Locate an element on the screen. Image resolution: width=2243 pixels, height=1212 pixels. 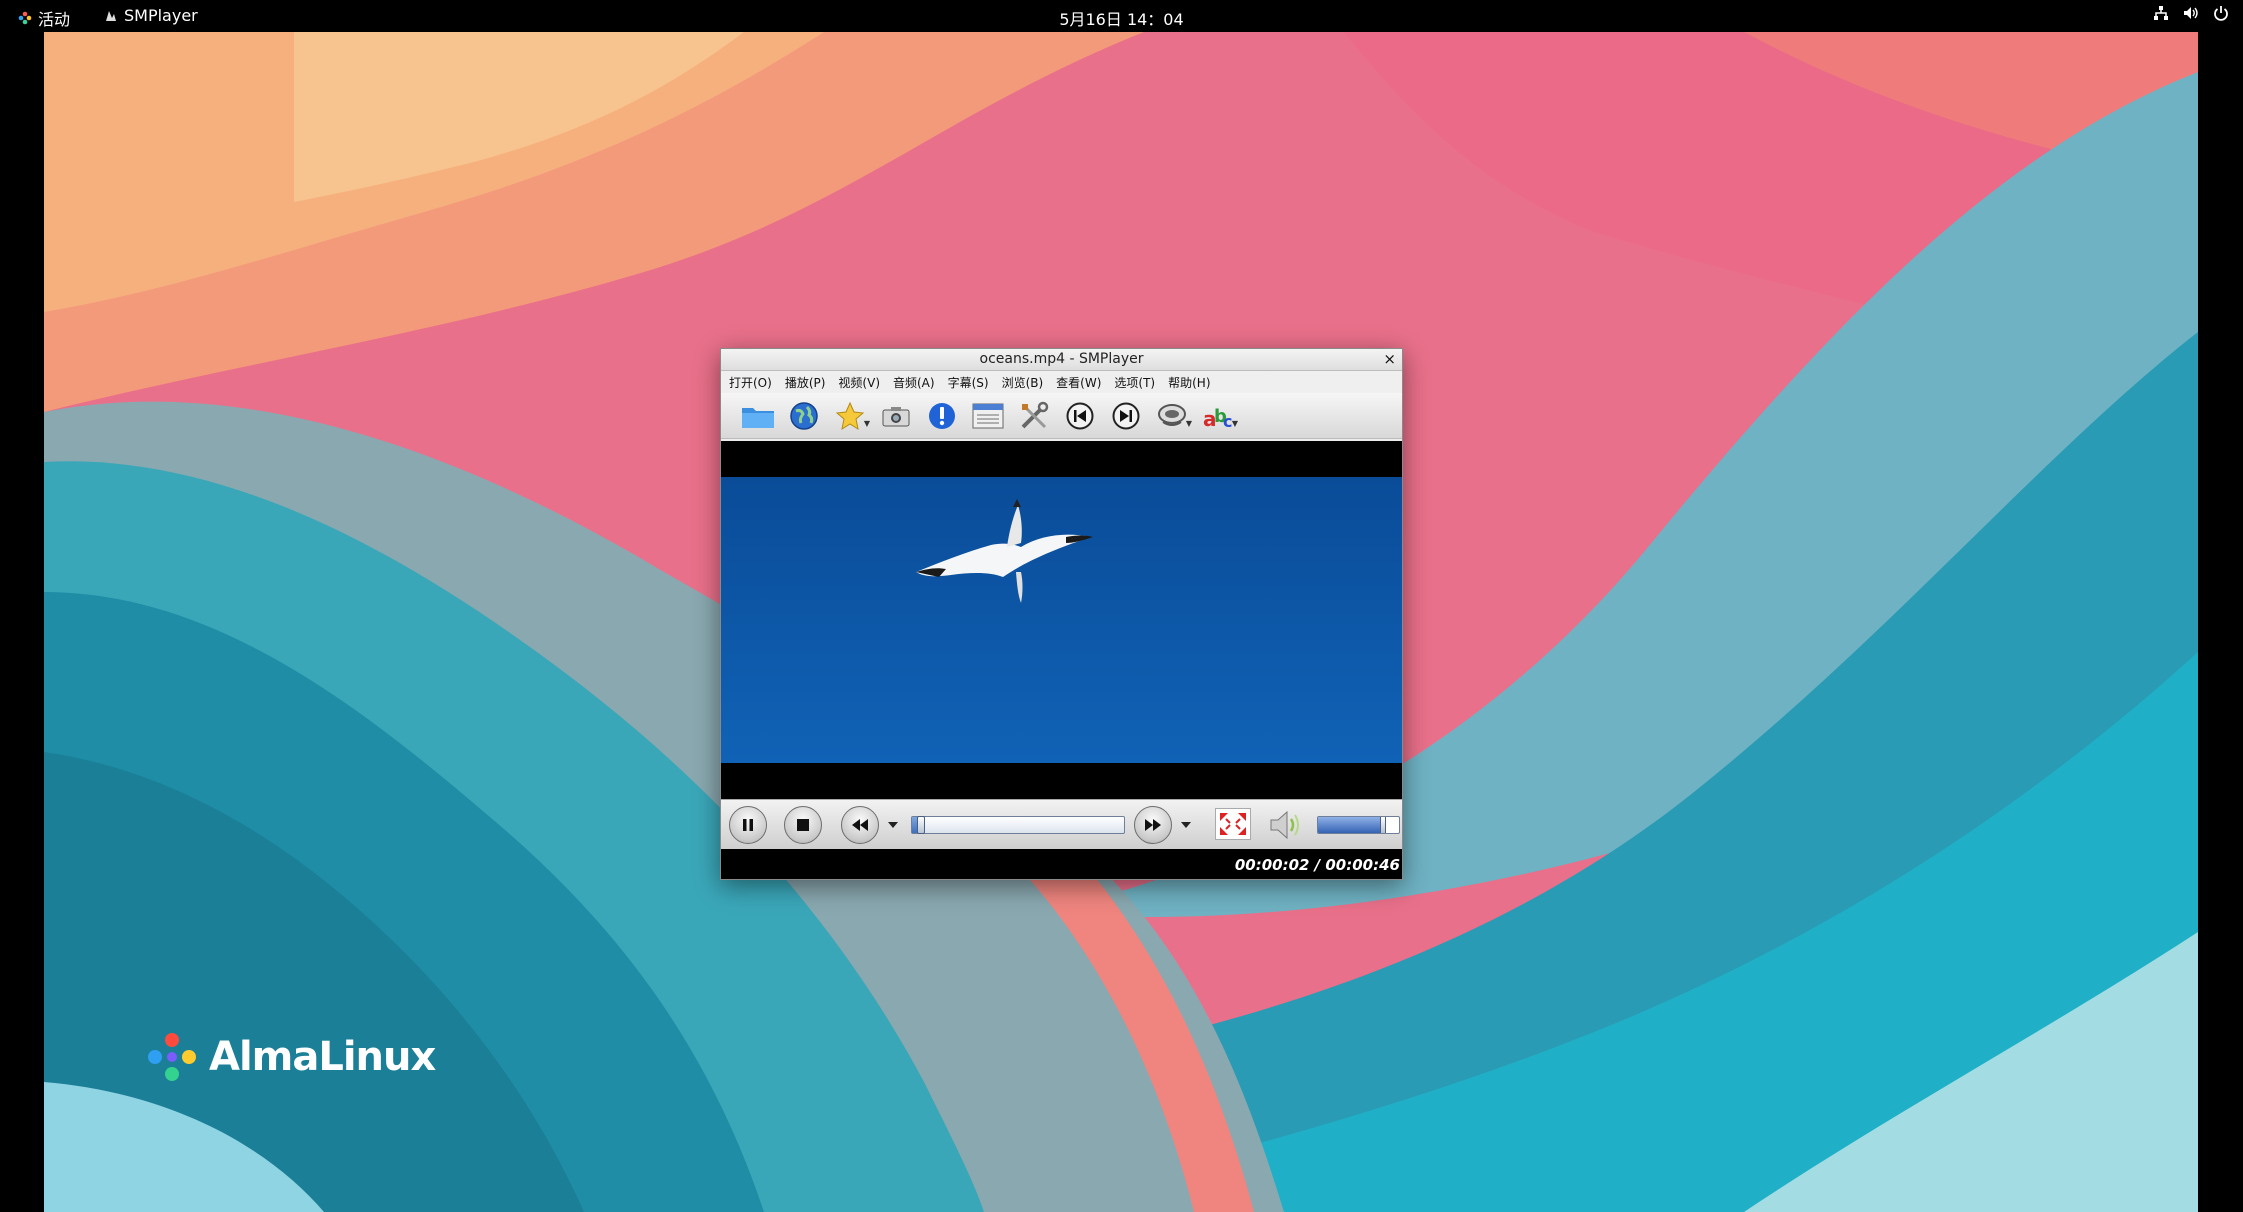
pause-button is located at coordinates (748, 825).